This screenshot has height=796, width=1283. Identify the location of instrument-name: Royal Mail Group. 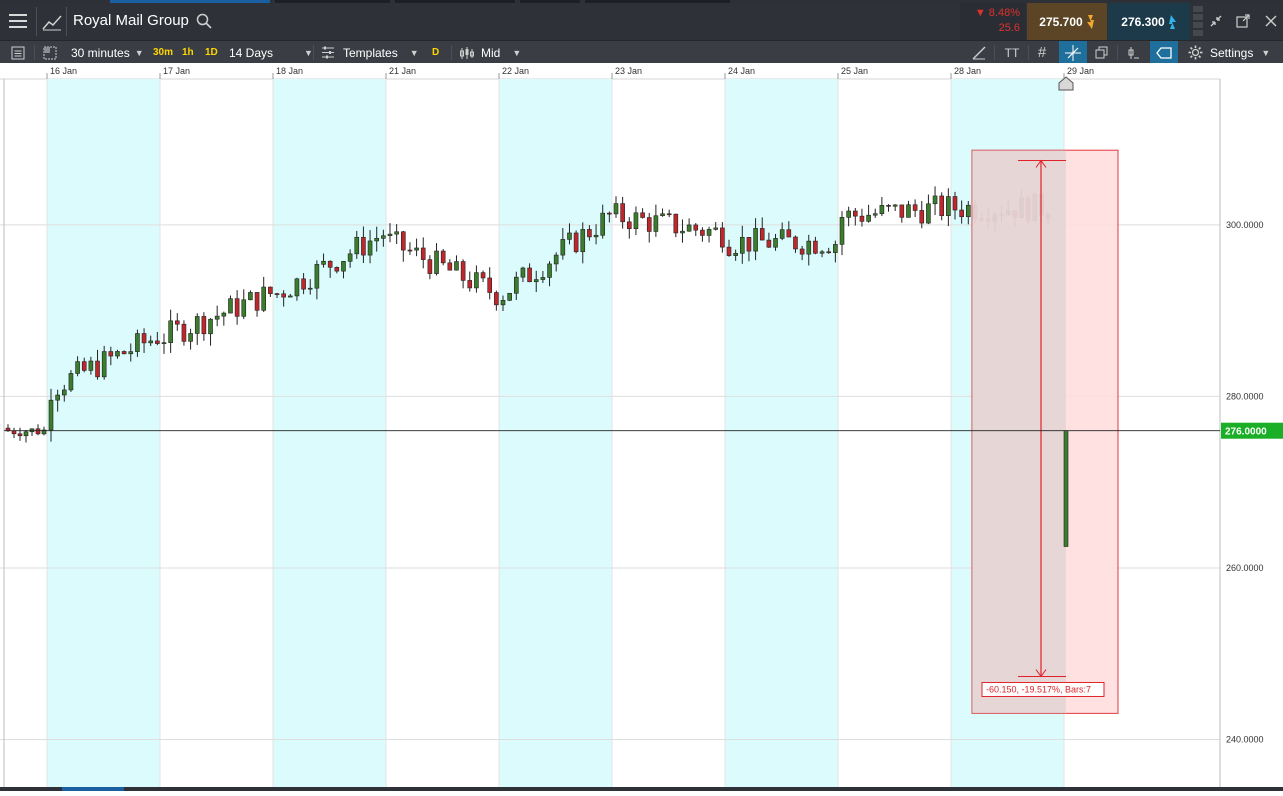
(131, 20).